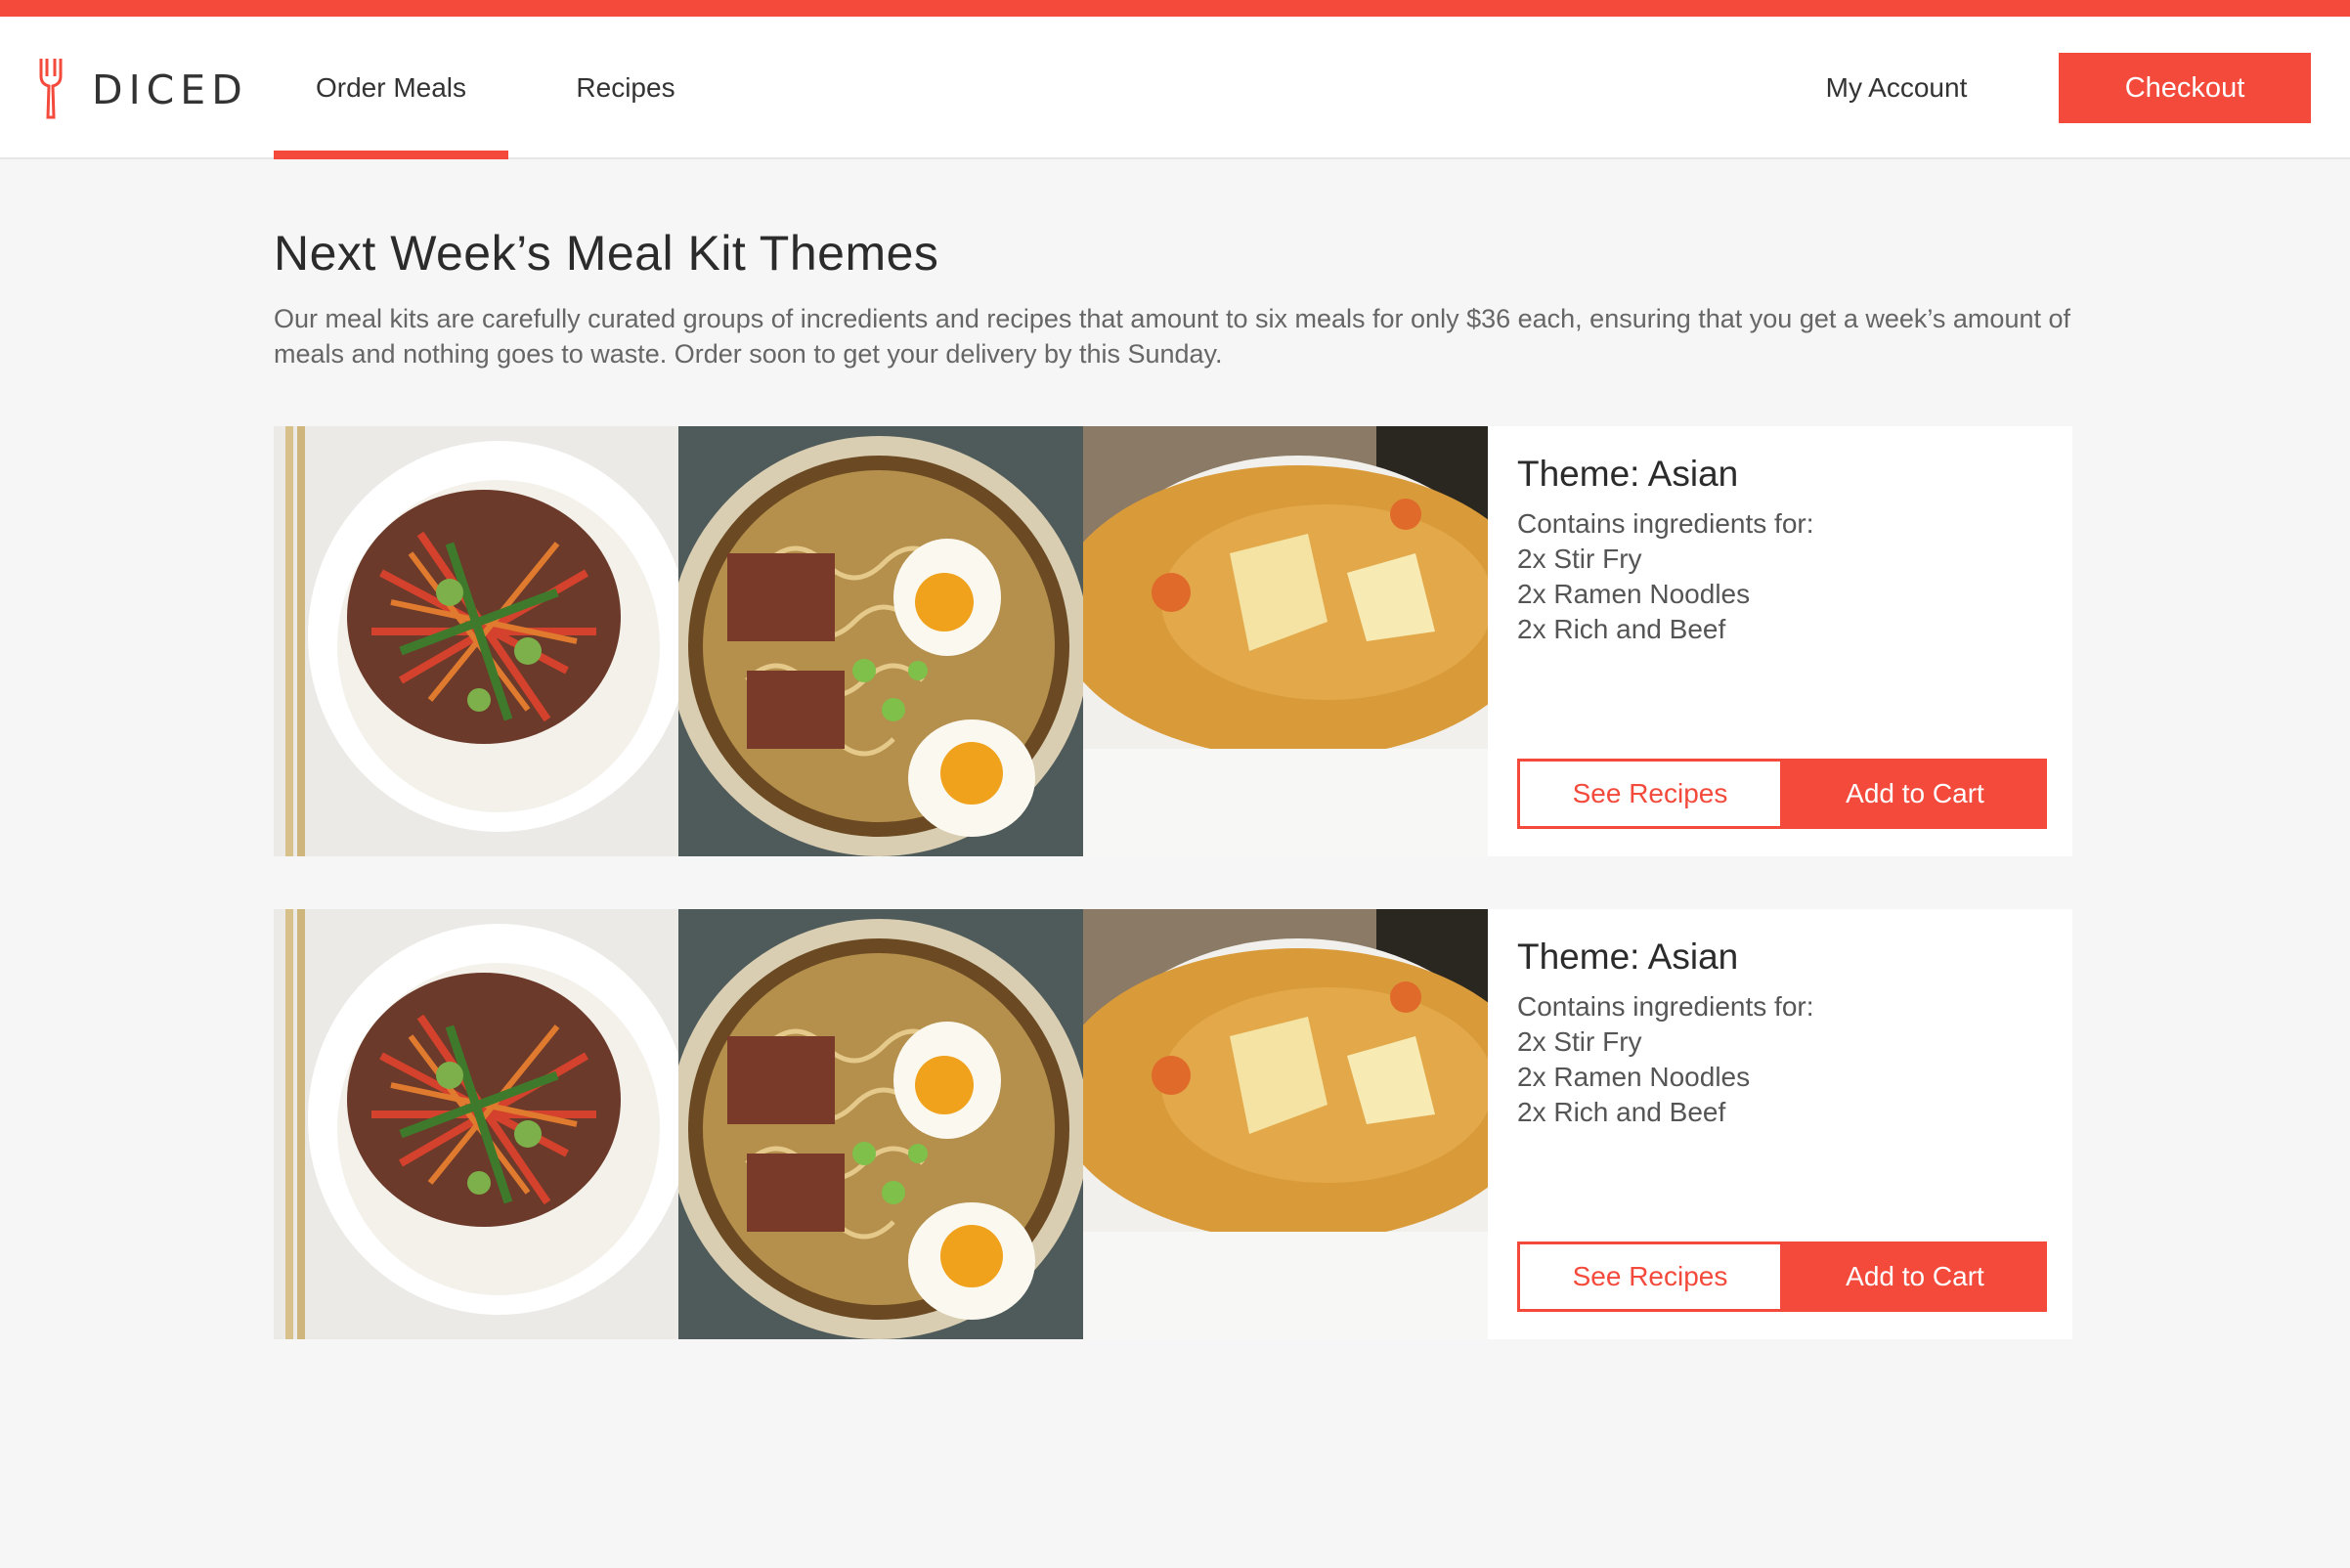 The width and height of the screenshot is (2350, 1568). Describe the element at coordinates (1896, 88) in the screenshot. I see `nav-my-account: My Account` at that location.